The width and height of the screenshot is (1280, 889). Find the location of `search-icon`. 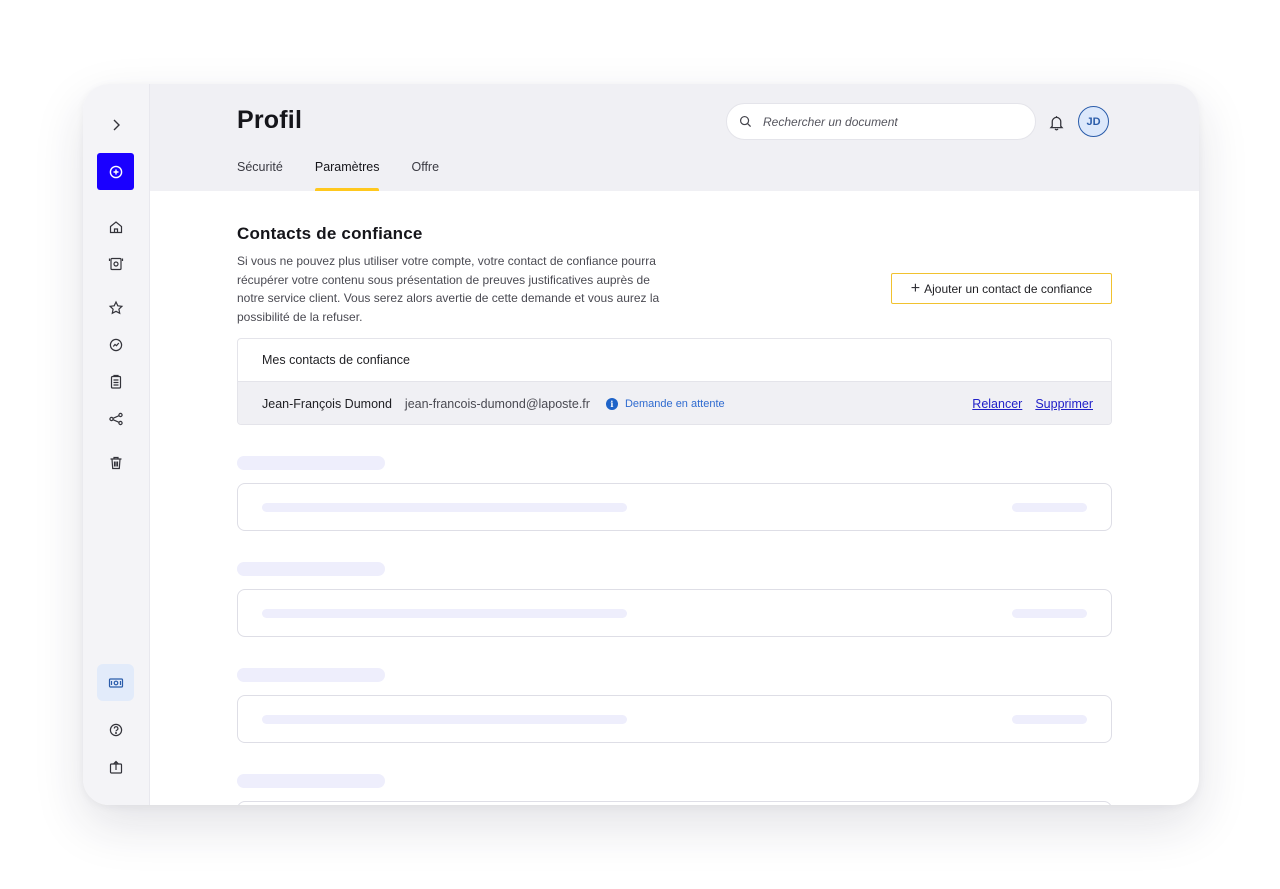

search-icon is located at coordinates (745, 121).